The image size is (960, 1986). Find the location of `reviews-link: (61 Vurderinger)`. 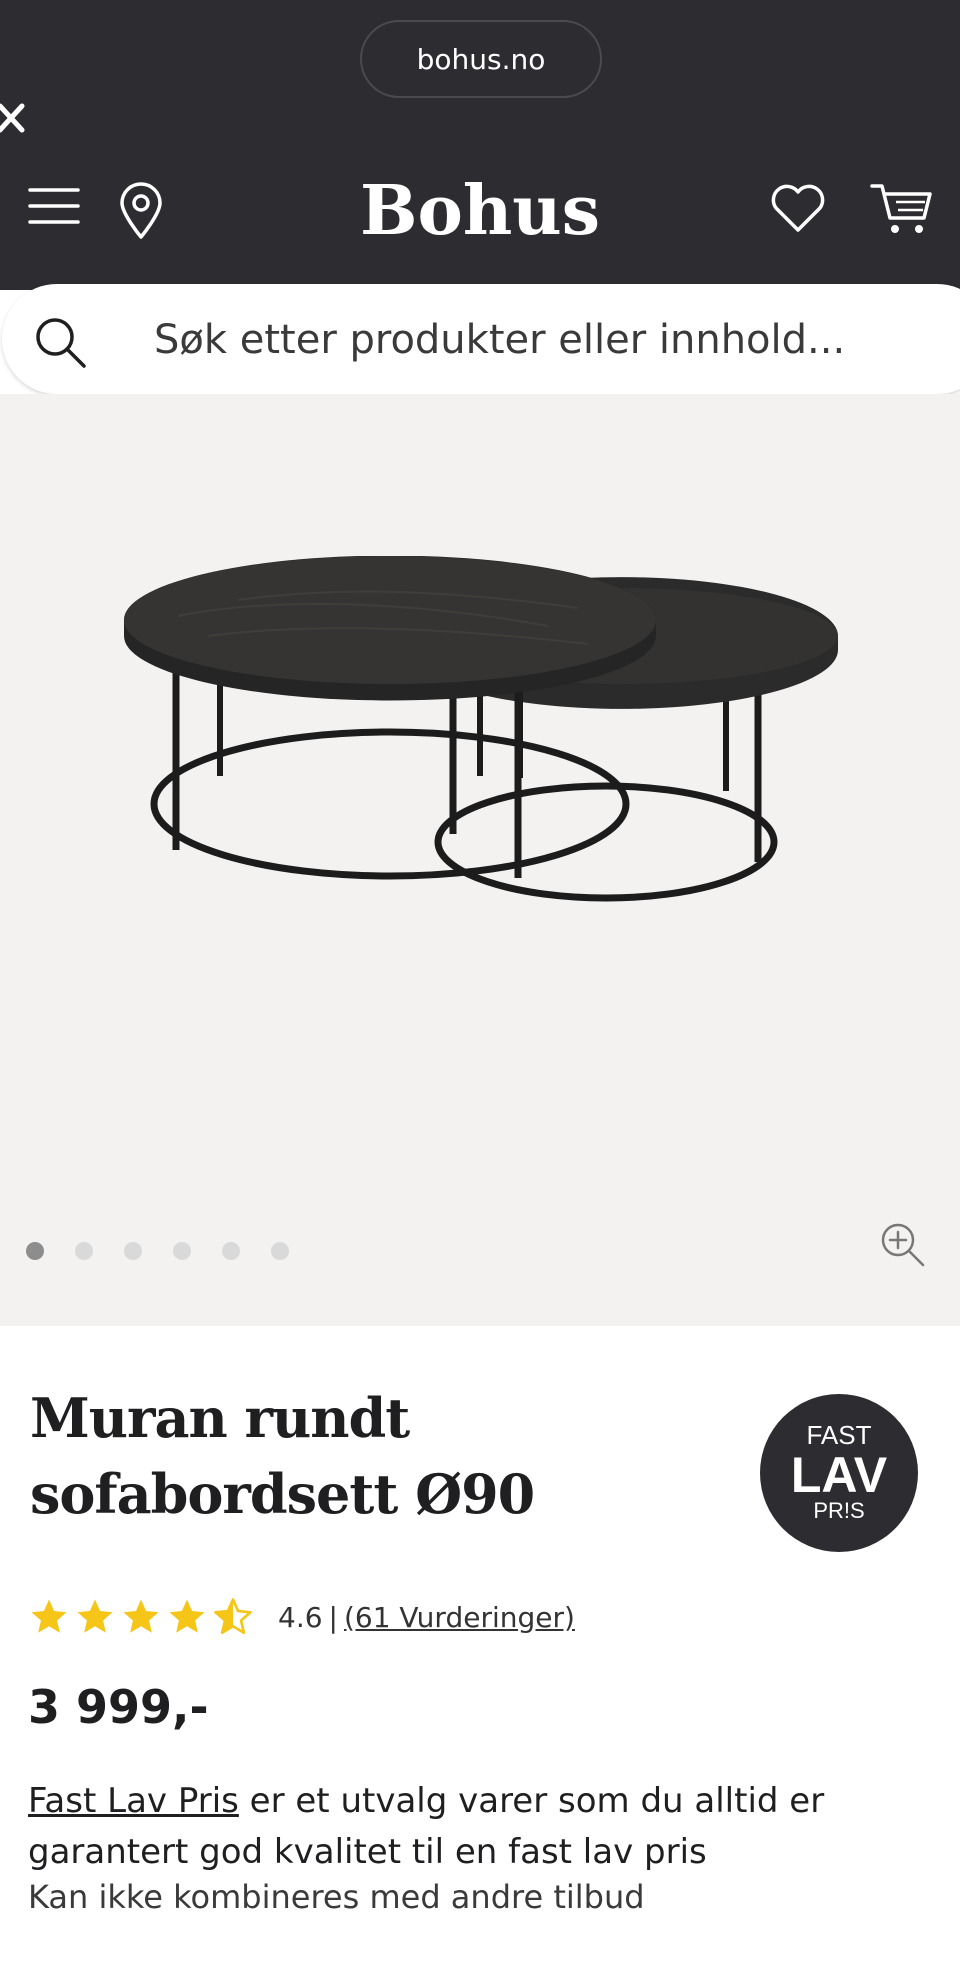

reviews-link: (61 Vurderinger) is located at coordinates (459, 1617).